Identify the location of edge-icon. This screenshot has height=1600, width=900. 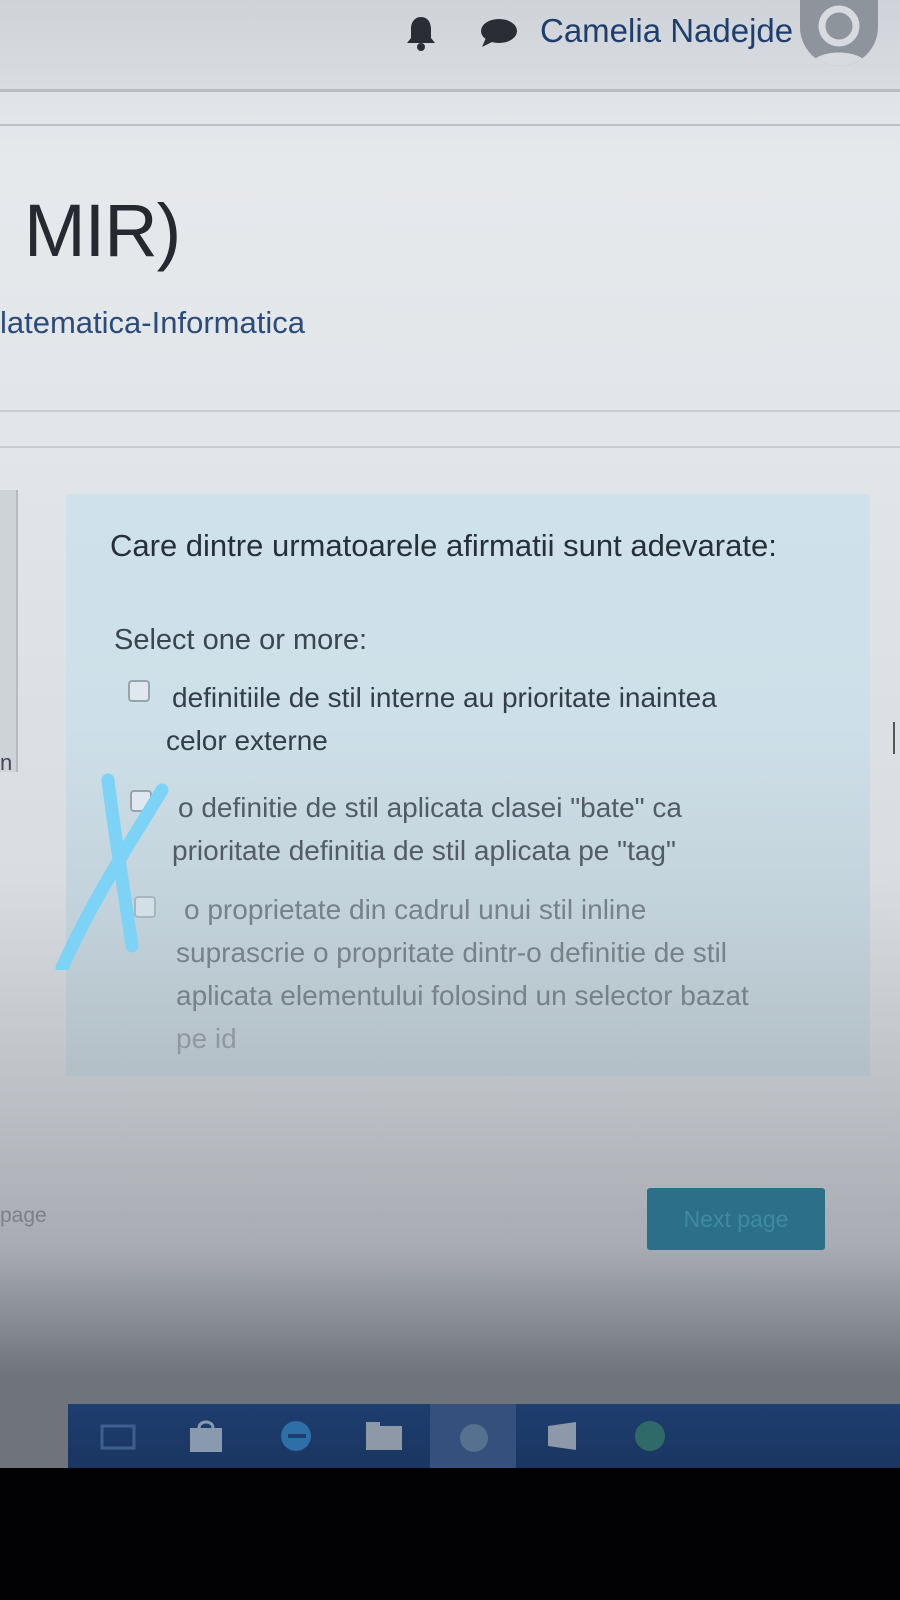
(296, 1436).